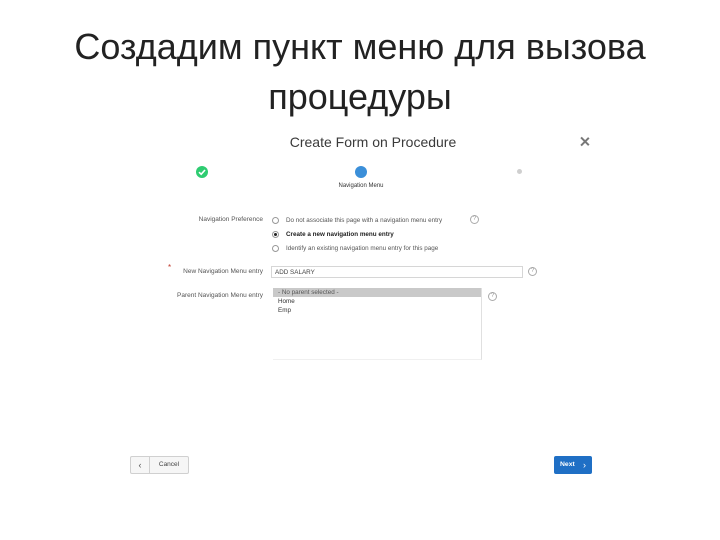  What do you see at coordinates (585, 142) in the screenshot?
I see `close-icon` at bounding box center [585, 142].